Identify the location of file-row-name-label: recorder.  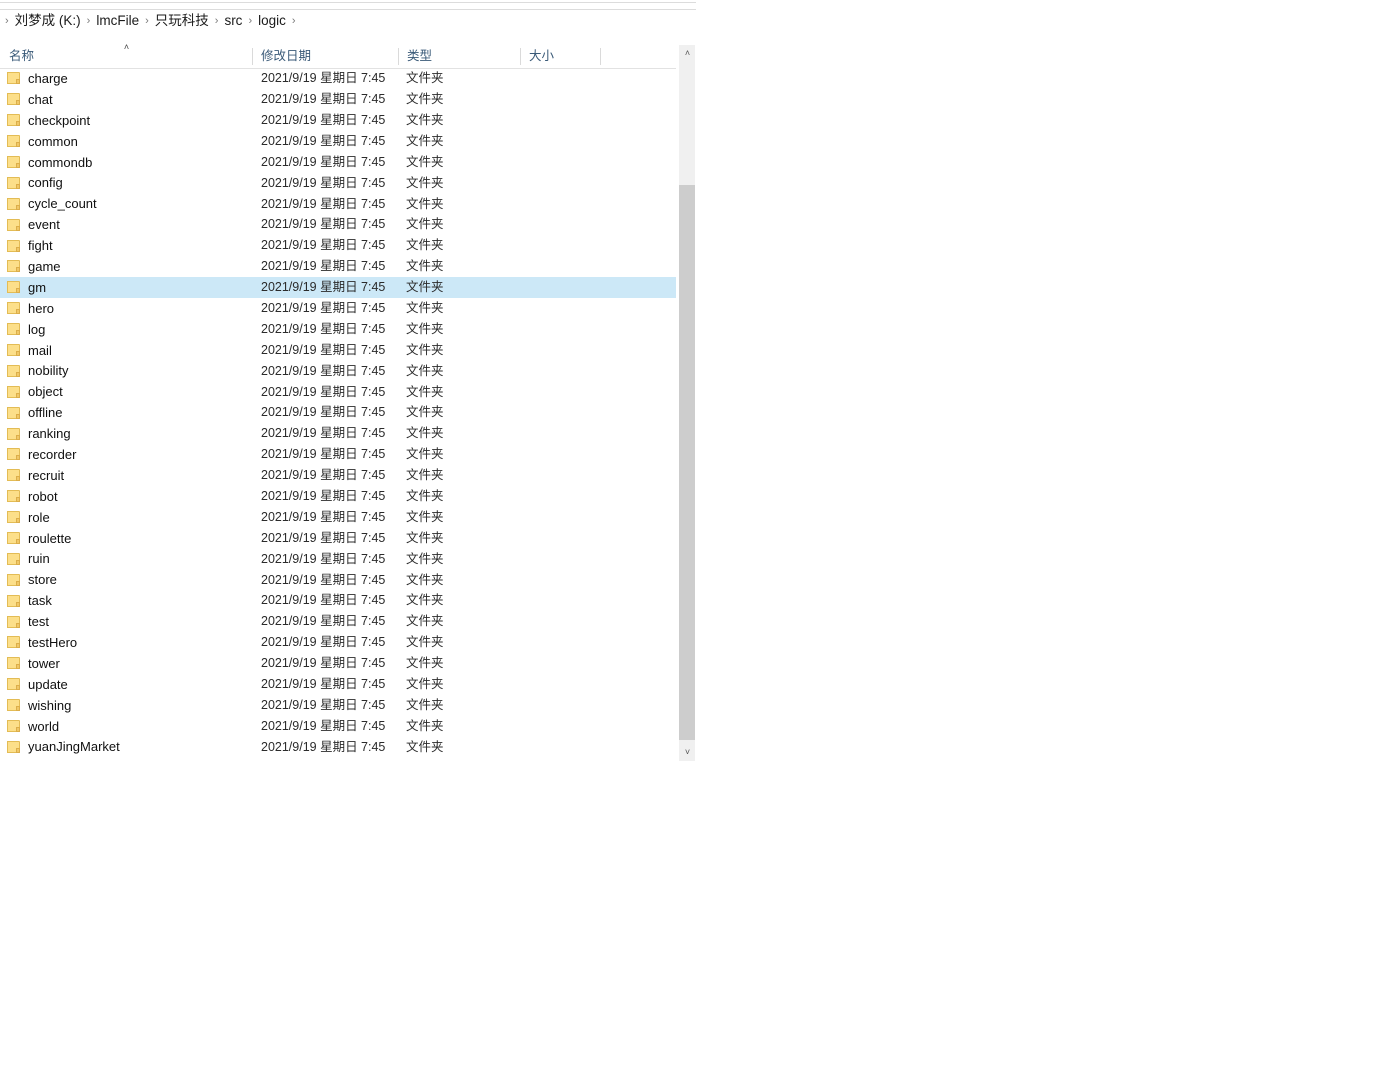
(52, 454).